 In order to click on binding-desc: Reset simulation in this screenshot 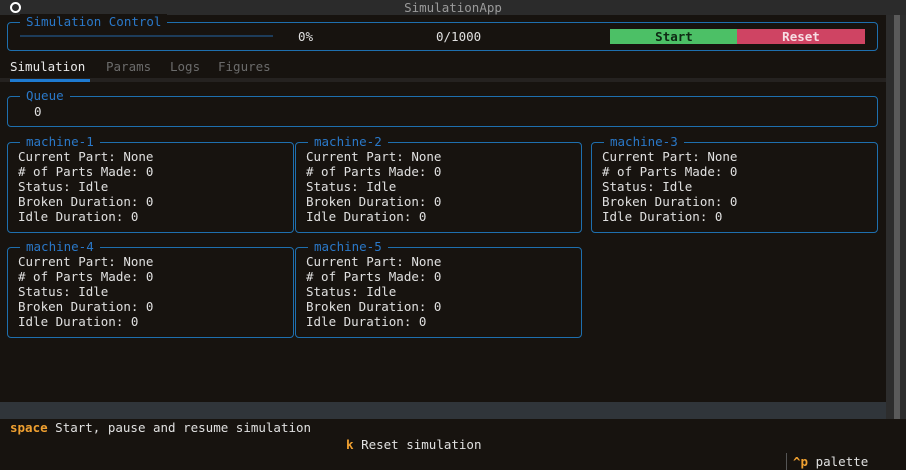, I will do `click(421, 444)`.